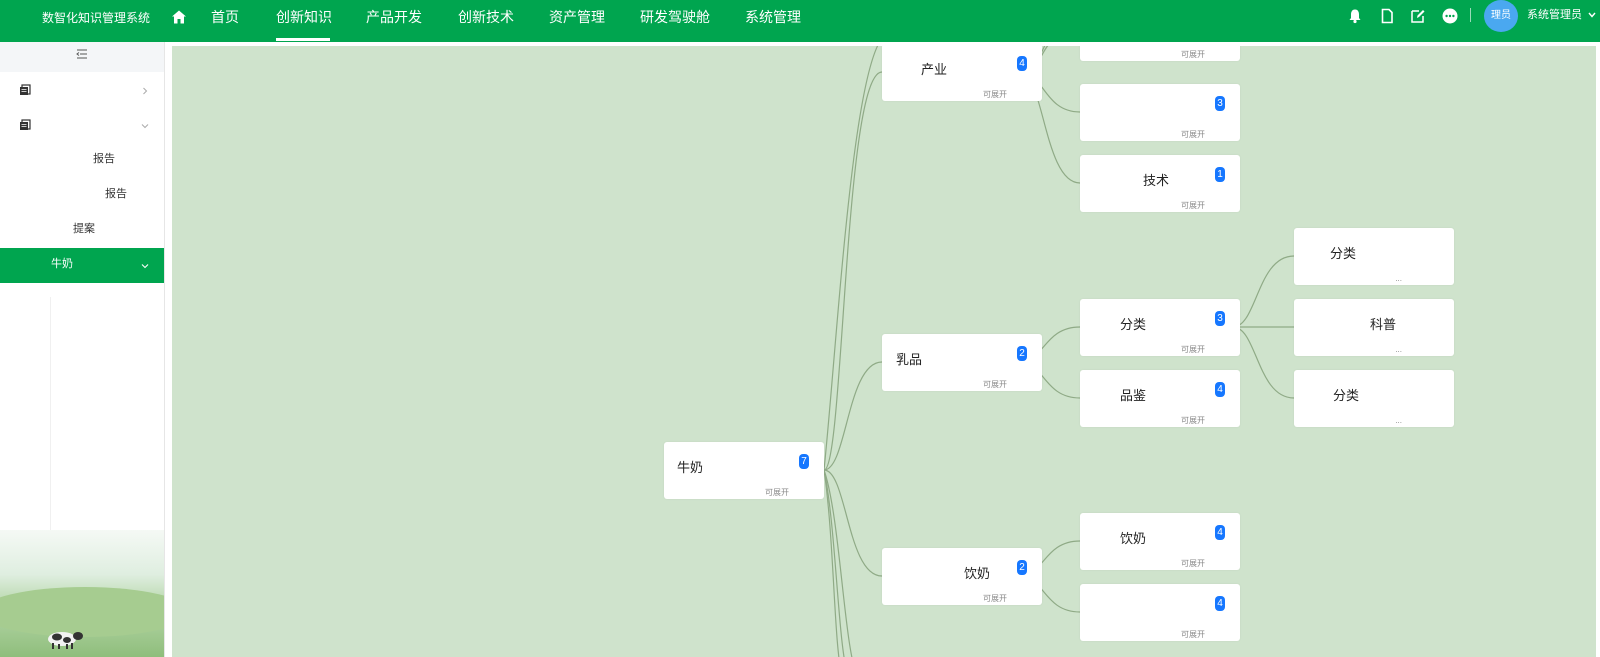 This screenshot has width=1600, height=657. I want to click on app-title: 数智化知识管理系统, so click(96, 18).